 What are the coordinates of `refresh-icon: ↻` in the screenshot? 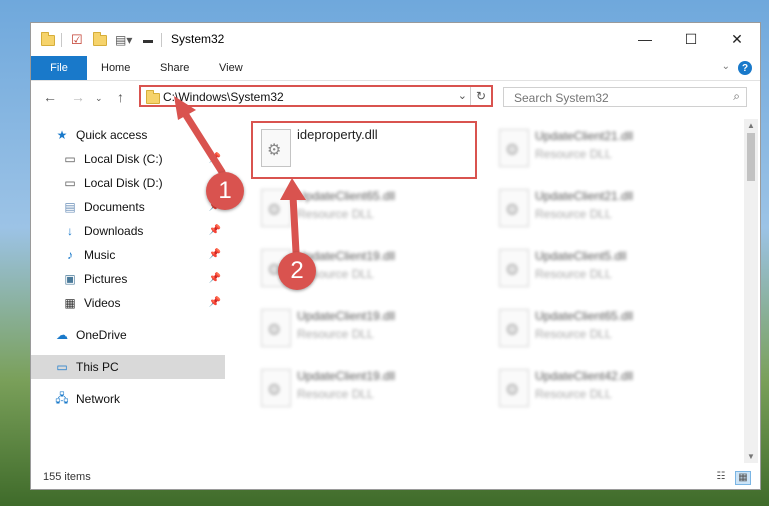 It's located at (480, 96).